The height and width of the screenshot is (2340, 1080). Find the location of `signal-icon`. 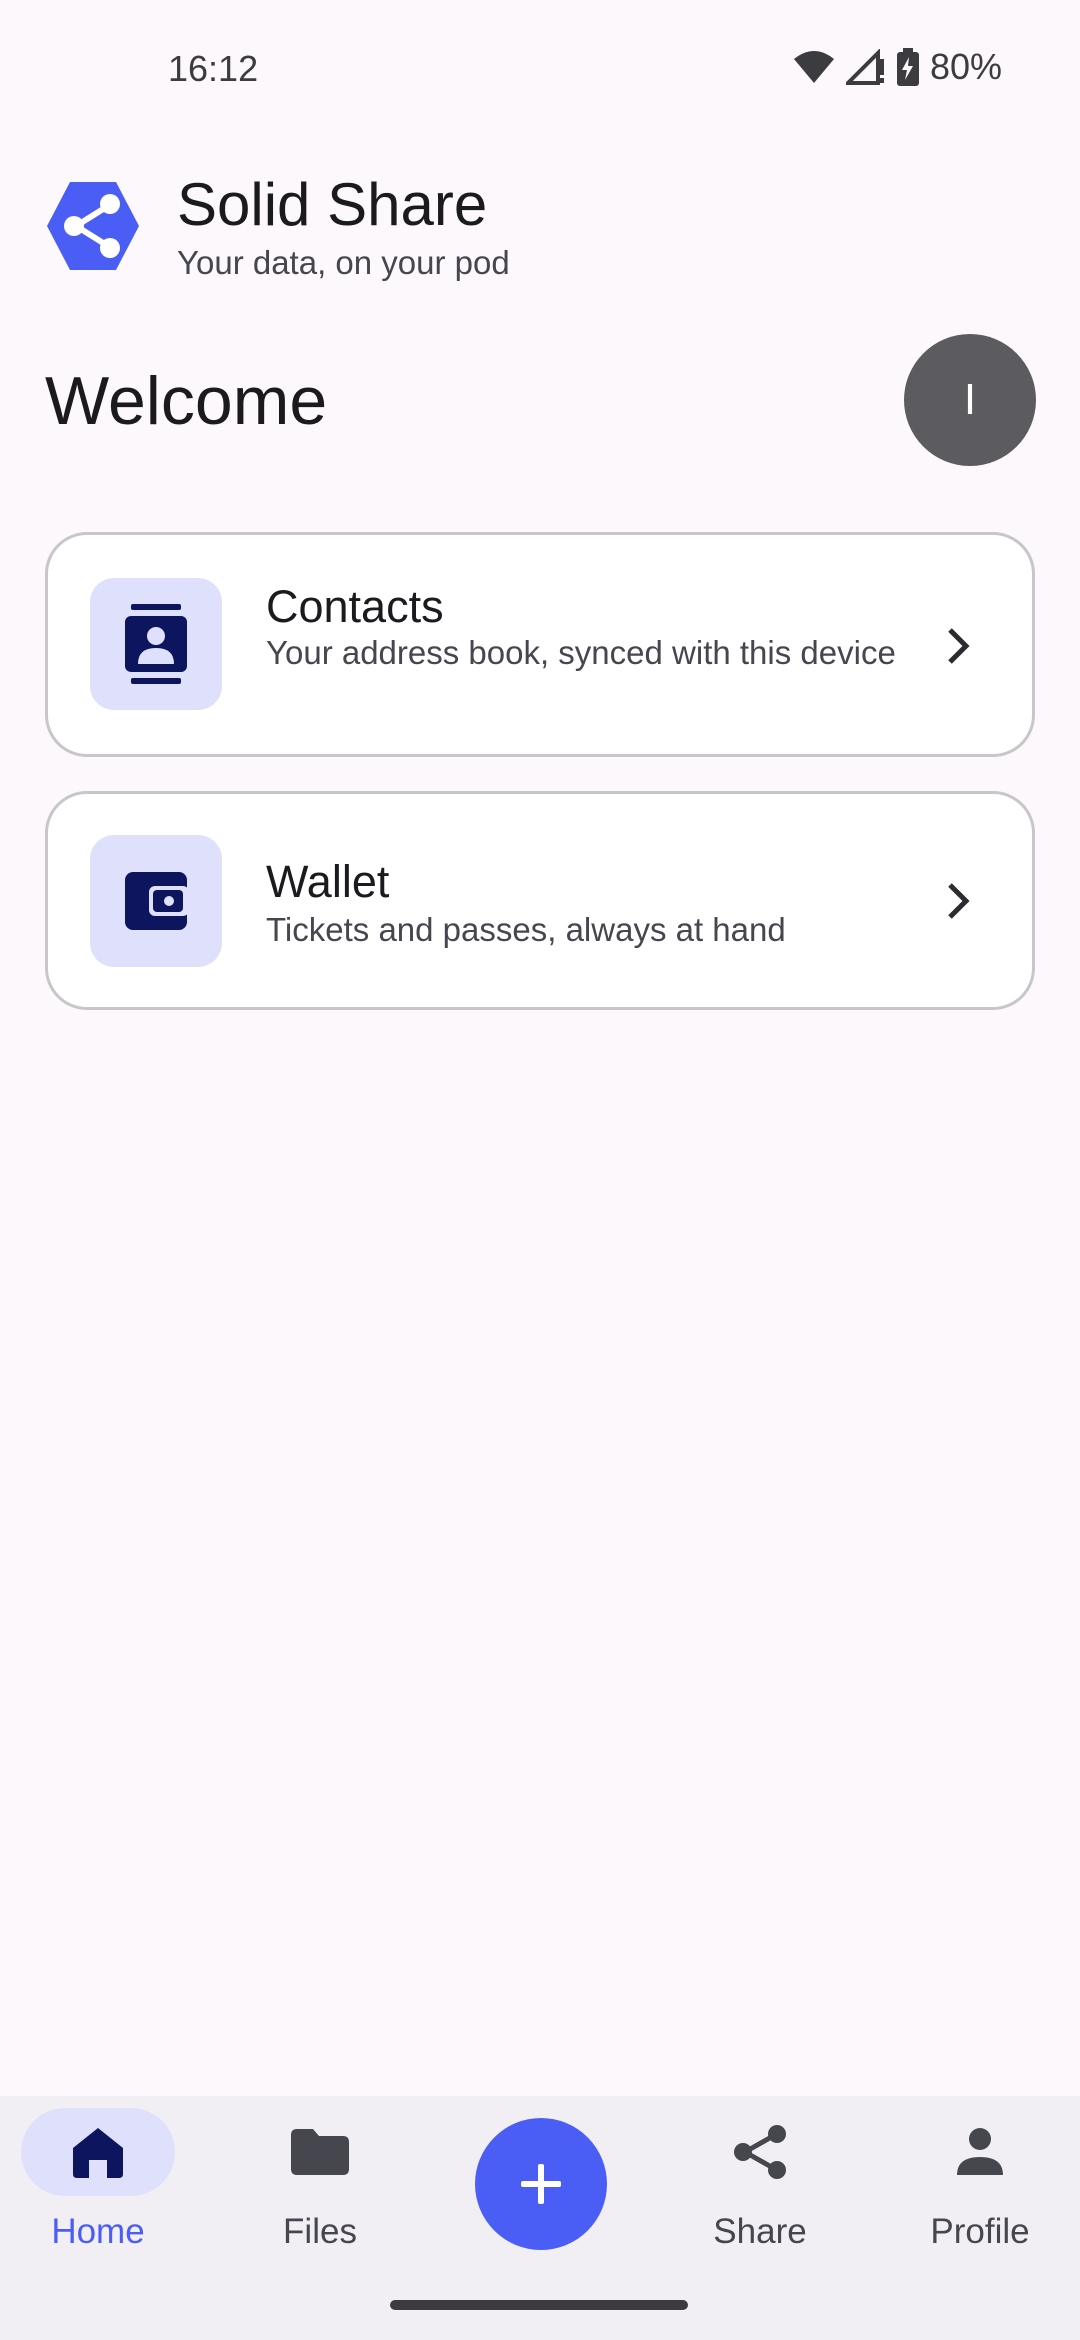

signal-icon is located at coordinates (864, 67).